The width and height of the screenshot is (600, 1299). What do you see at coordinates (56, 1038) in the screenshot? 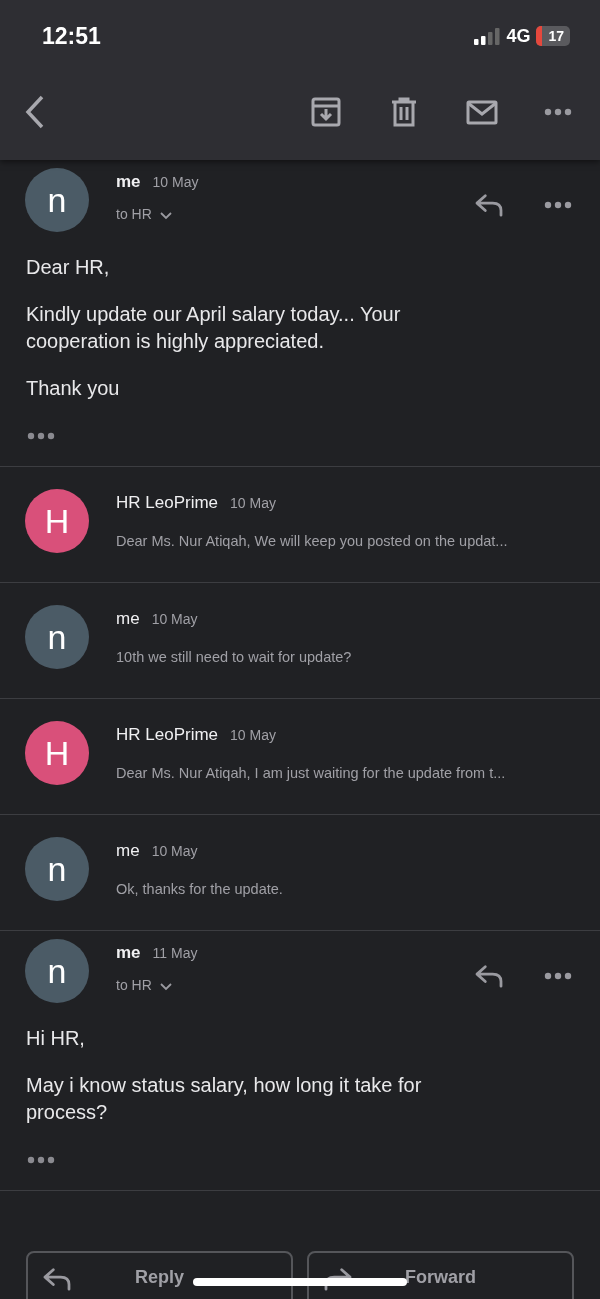
I see `message-paragraph: Hi HR,` at bounding box center [56, 1038].